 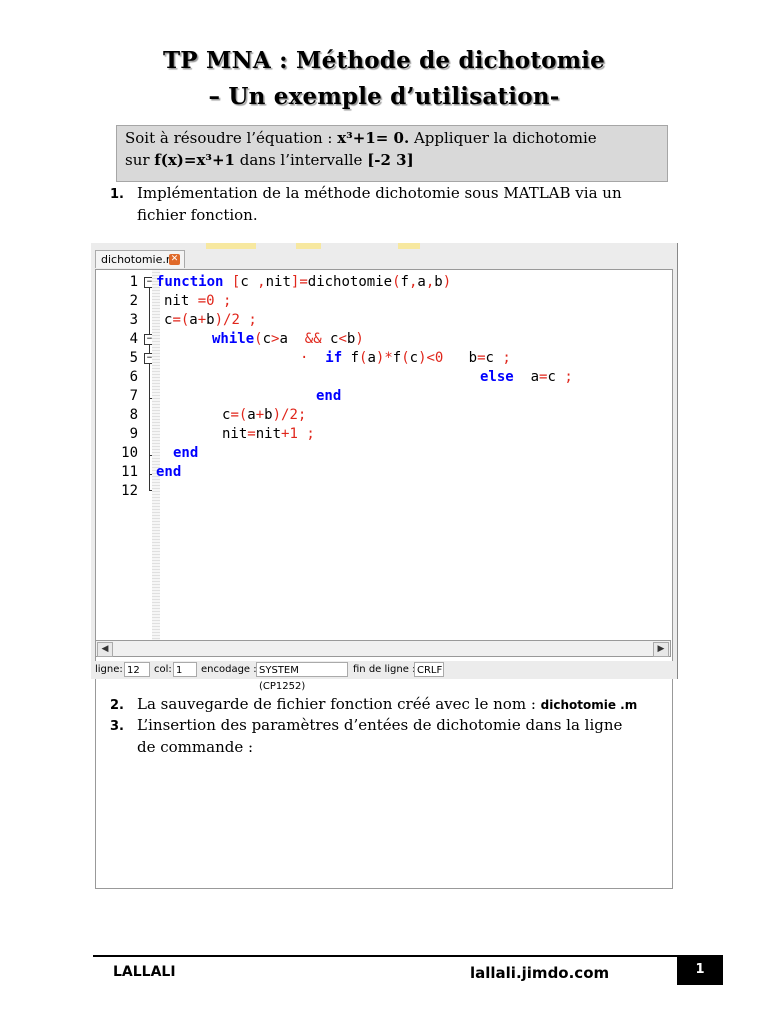 What do you see at coordinates (503, 138) in the screenshot?
I see `task-text: Appliquer la dichotomie` at bounding box center [503, 138].